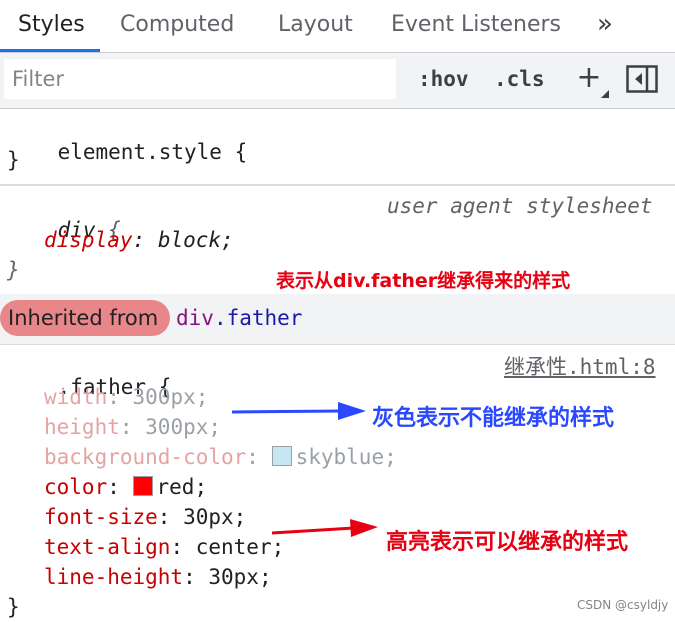 The image size is (675, 622). Describe the element at coordinates (125, 487) in the screenshot. I see `color-declaration: color: red;` at that location.